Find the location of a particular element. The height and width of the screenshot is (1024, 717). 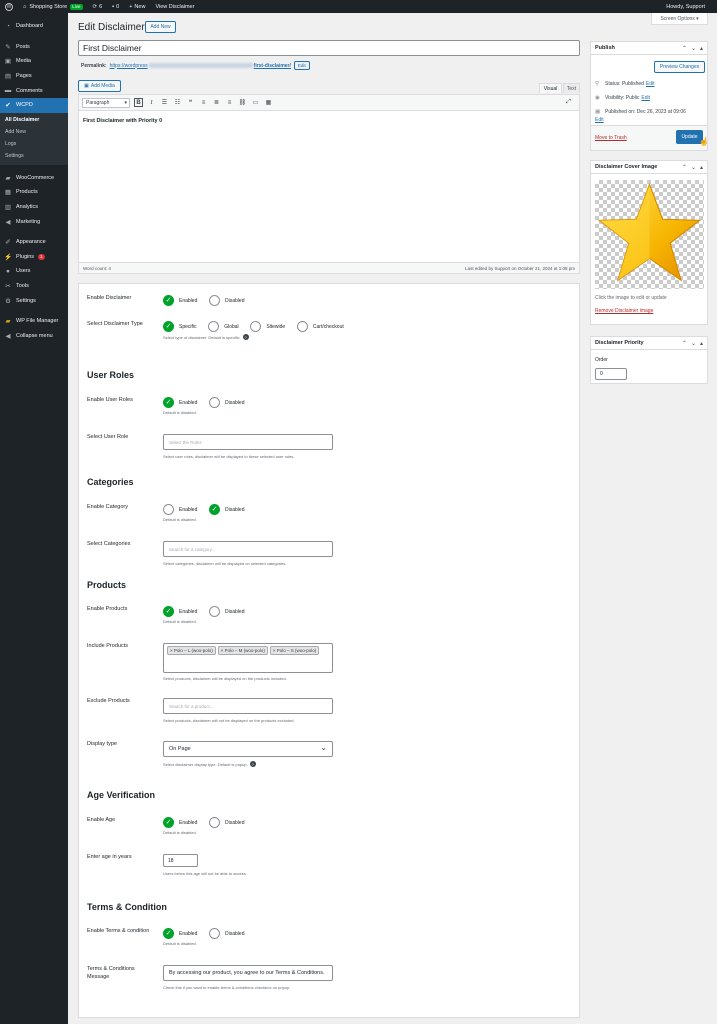

format-select: Paragraph is located at coordinates (106, 102).